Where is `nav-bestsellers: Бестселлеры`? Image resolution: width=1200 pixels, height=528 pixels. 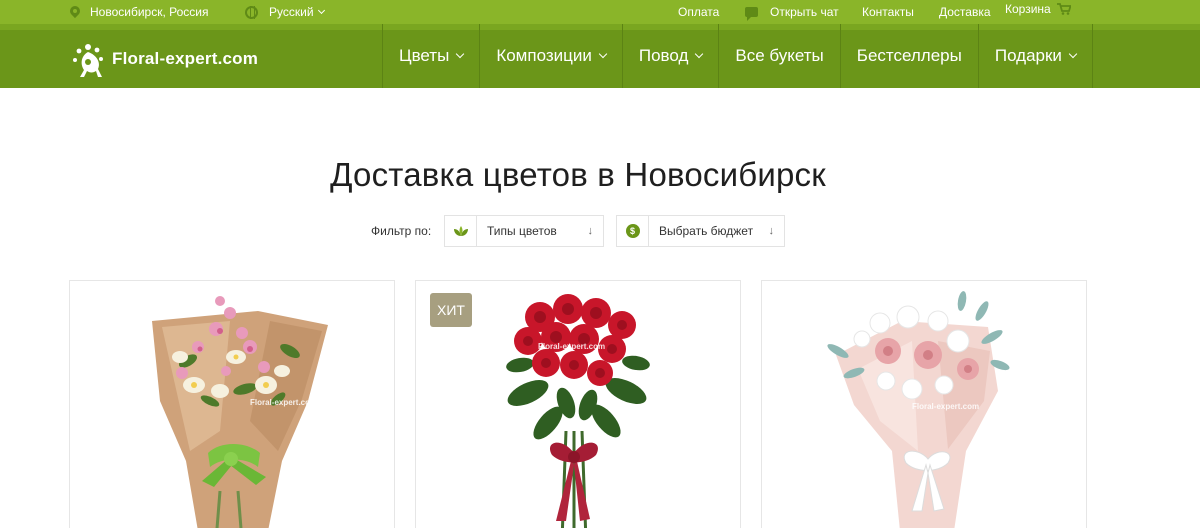 nav-bestsellers: Бестселлеры is located at coordinates (908, 56).